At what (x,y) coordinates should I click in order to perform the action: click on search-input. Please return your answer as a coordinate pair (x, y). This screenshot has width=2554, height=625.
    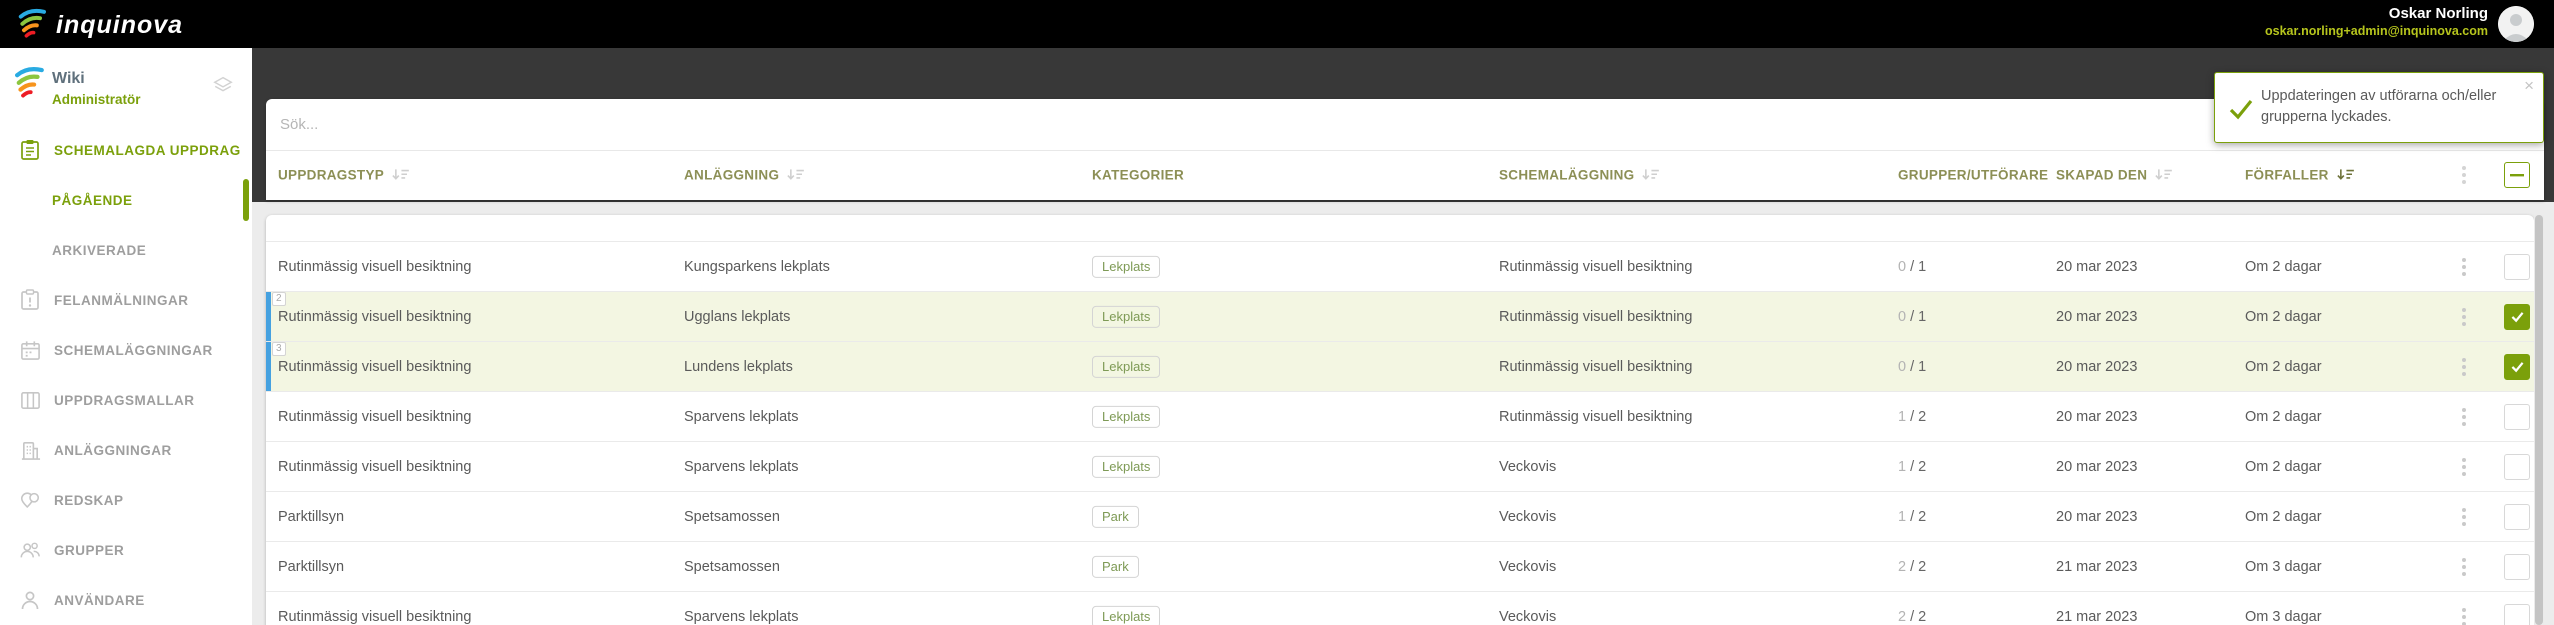
    Looking at the image, I should click on (1380, 124).